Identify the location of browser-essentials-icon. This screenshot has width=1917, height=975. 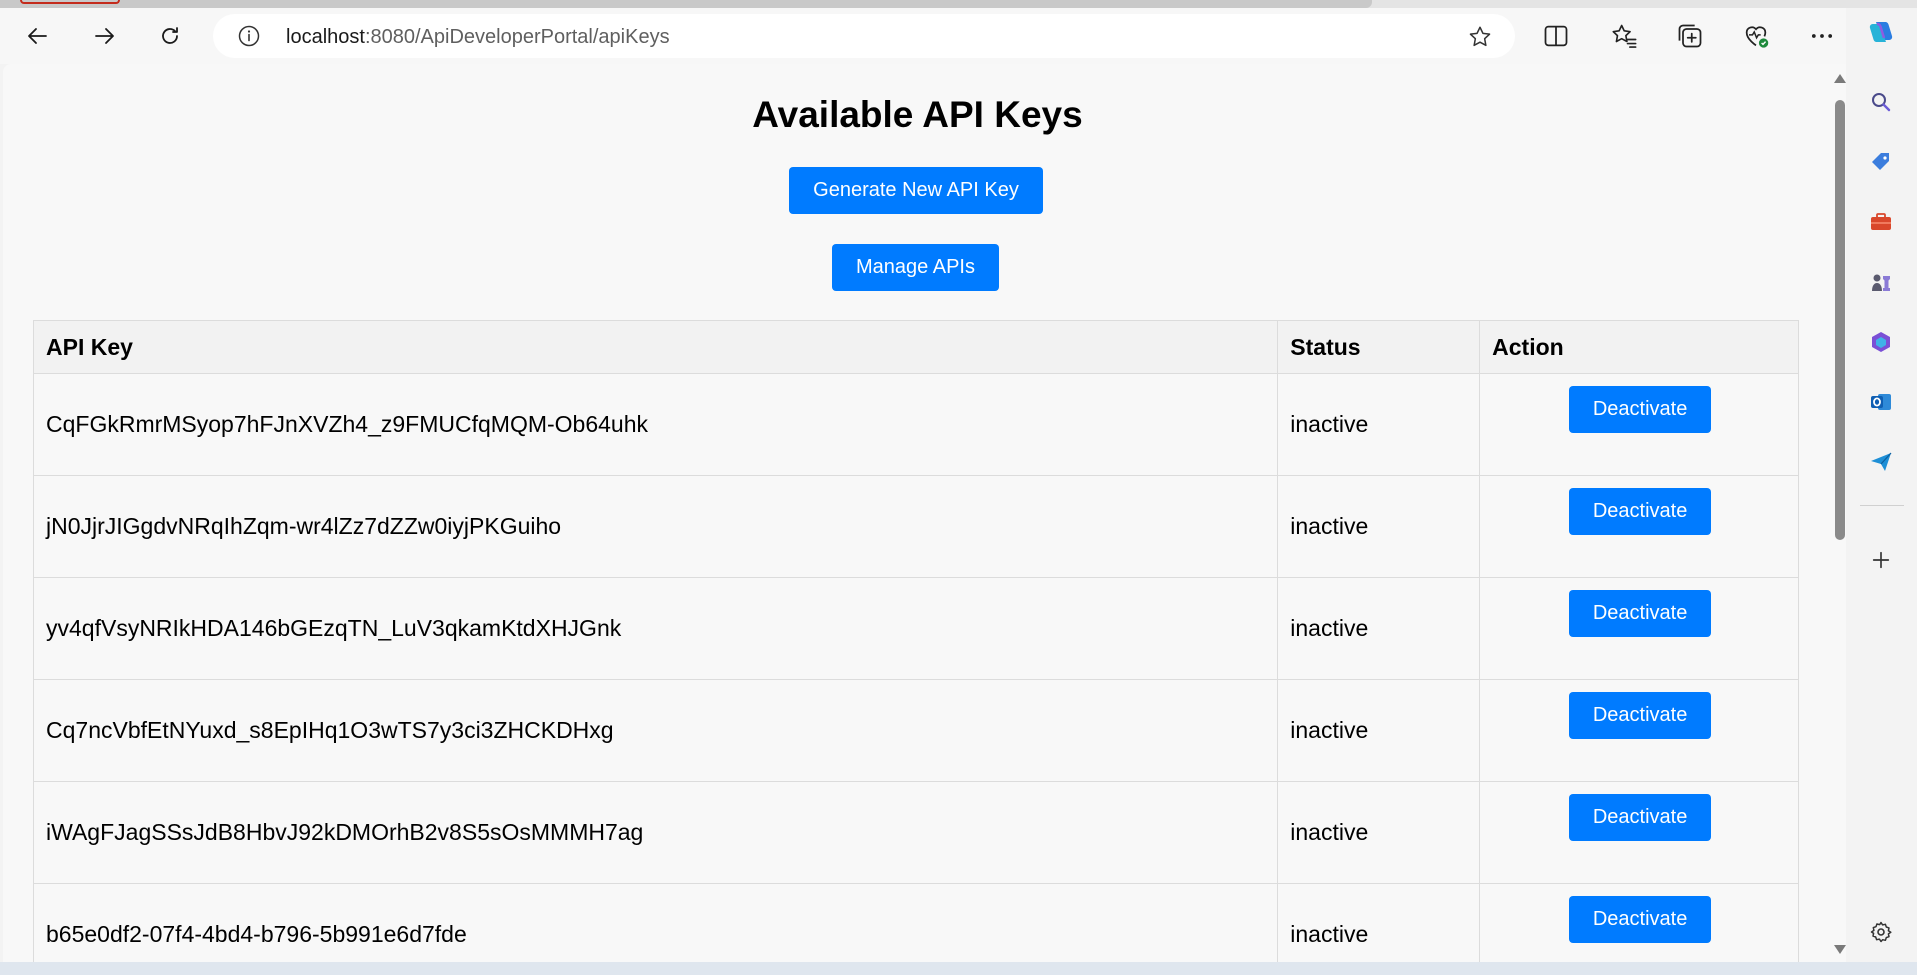
(1756, 36).